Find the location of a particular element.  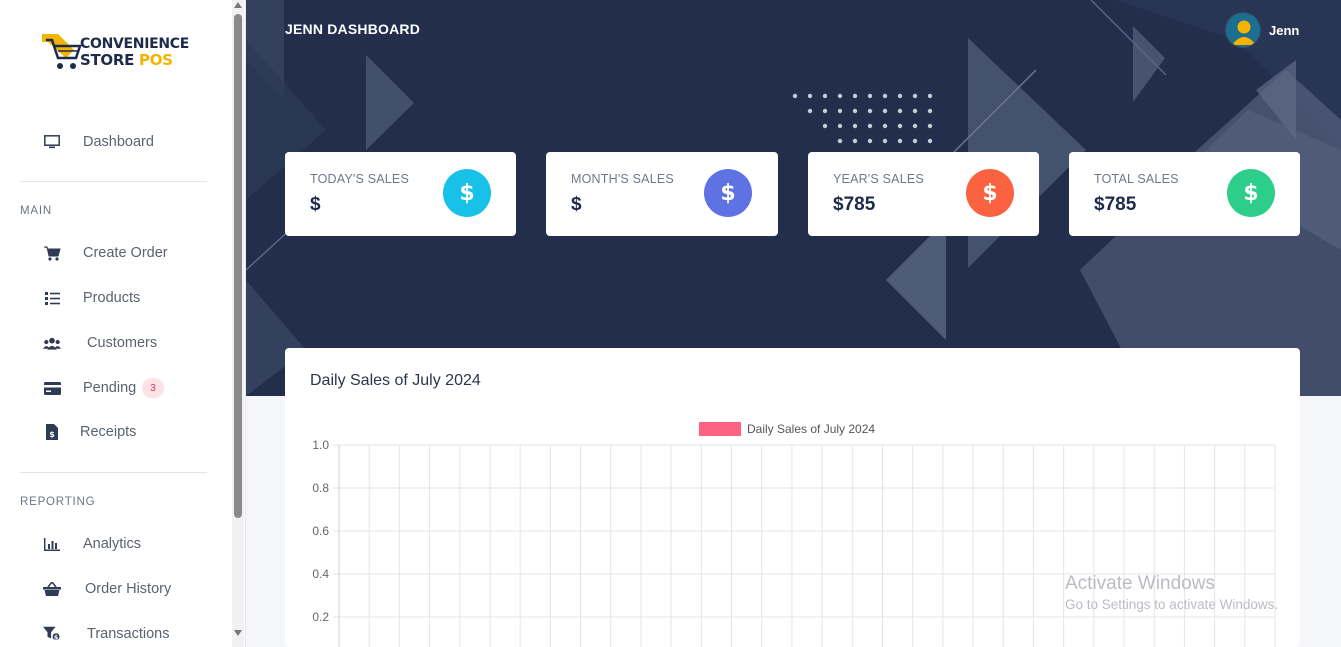

sidebar-item-create-order: Create Order is located at coordinates (115, 253).